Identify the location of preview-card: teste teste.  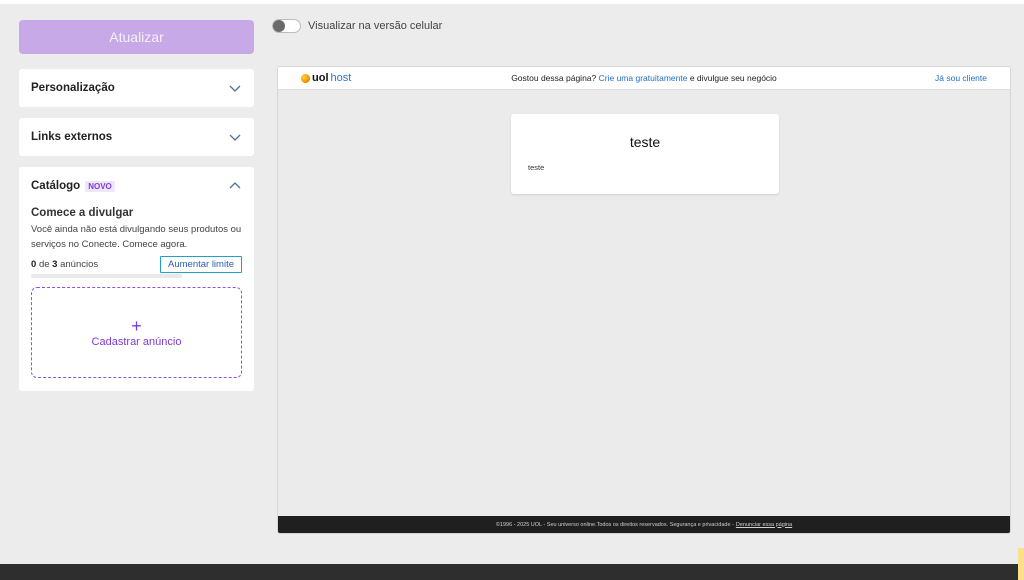
(645, 154).